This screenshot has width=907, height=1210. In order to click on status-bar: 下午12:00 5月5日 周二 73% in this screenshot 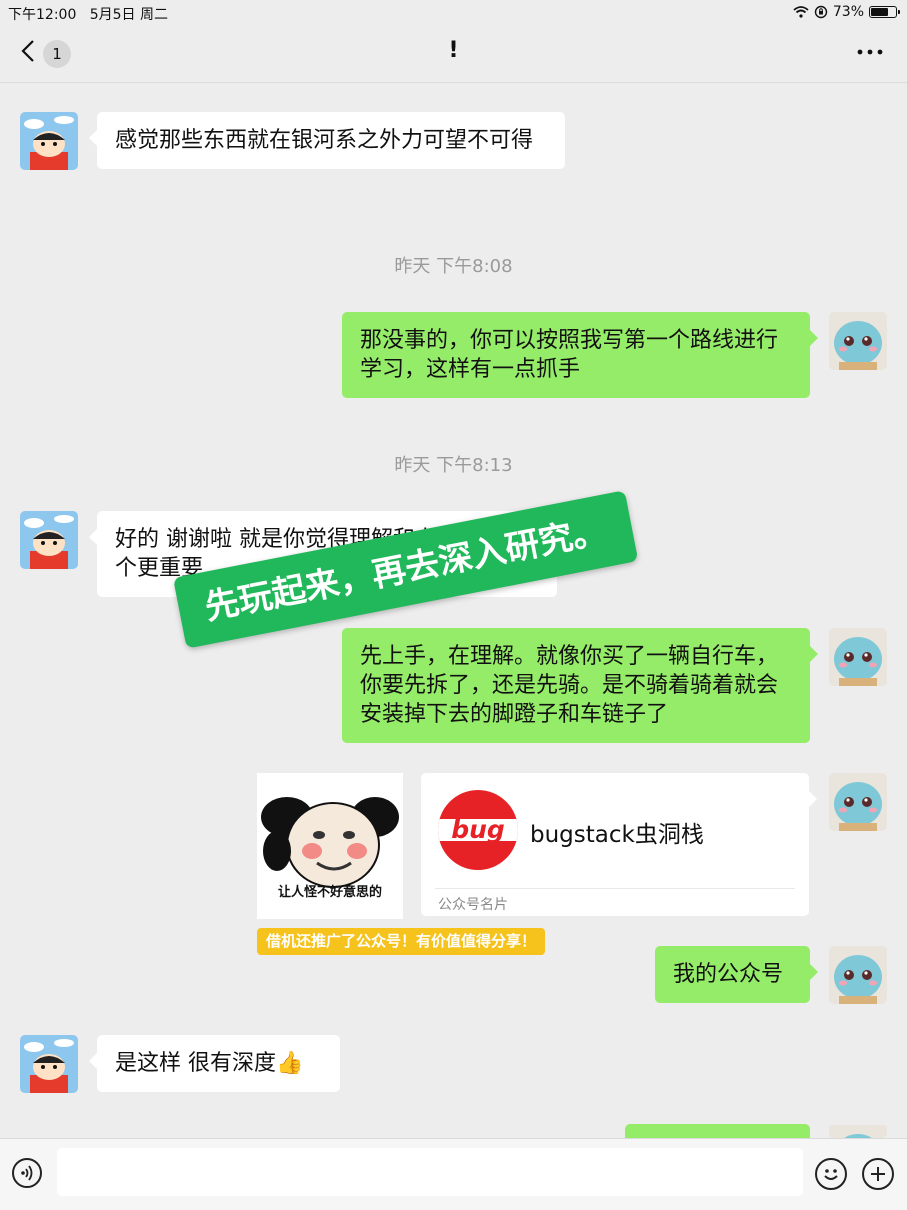, I will do `click(453, 12)`.